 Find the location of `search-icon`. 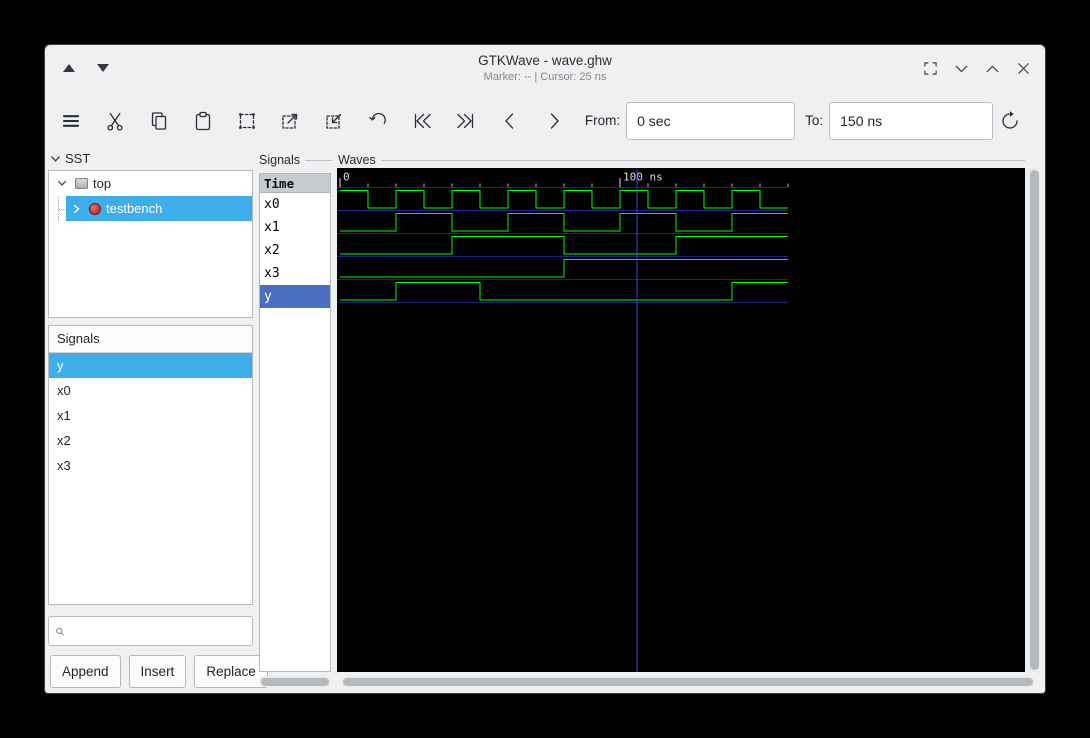

search-icon is located at coordinates (60, 631).